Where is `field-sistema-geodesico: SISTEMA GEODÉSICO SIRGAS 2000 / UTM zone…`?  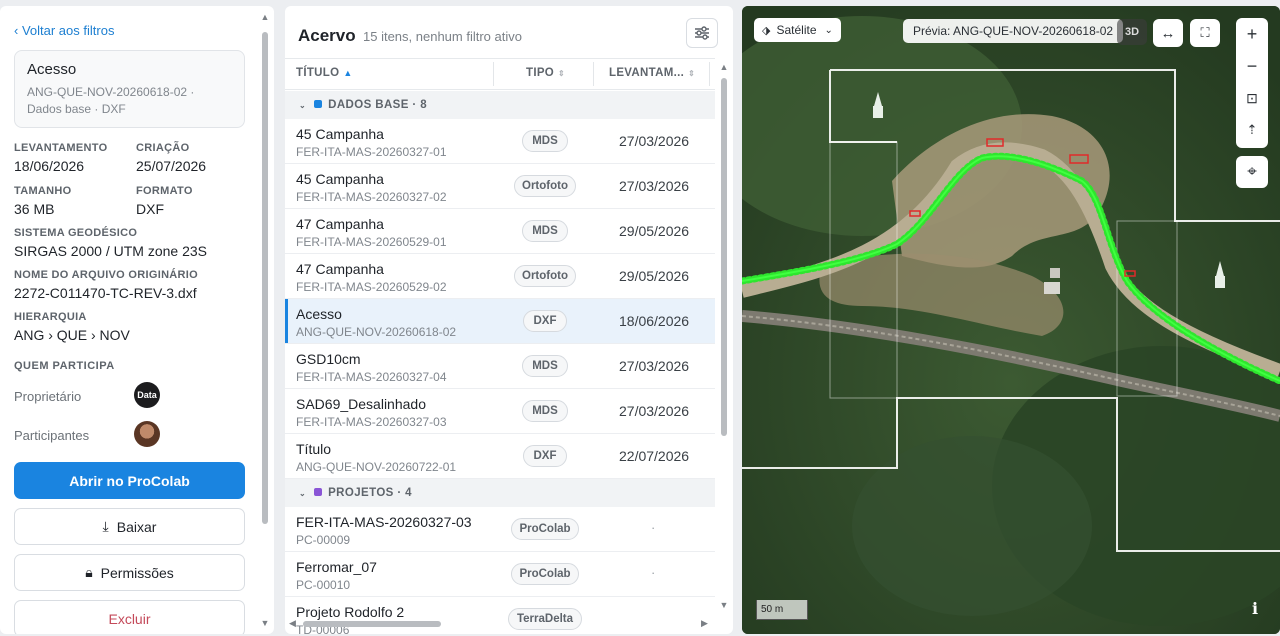
field-sistema-geodesico: SISTEMA GEODÉSICO SIRGAS 2000 / UTM zone… is located at coordinates (110, 243).